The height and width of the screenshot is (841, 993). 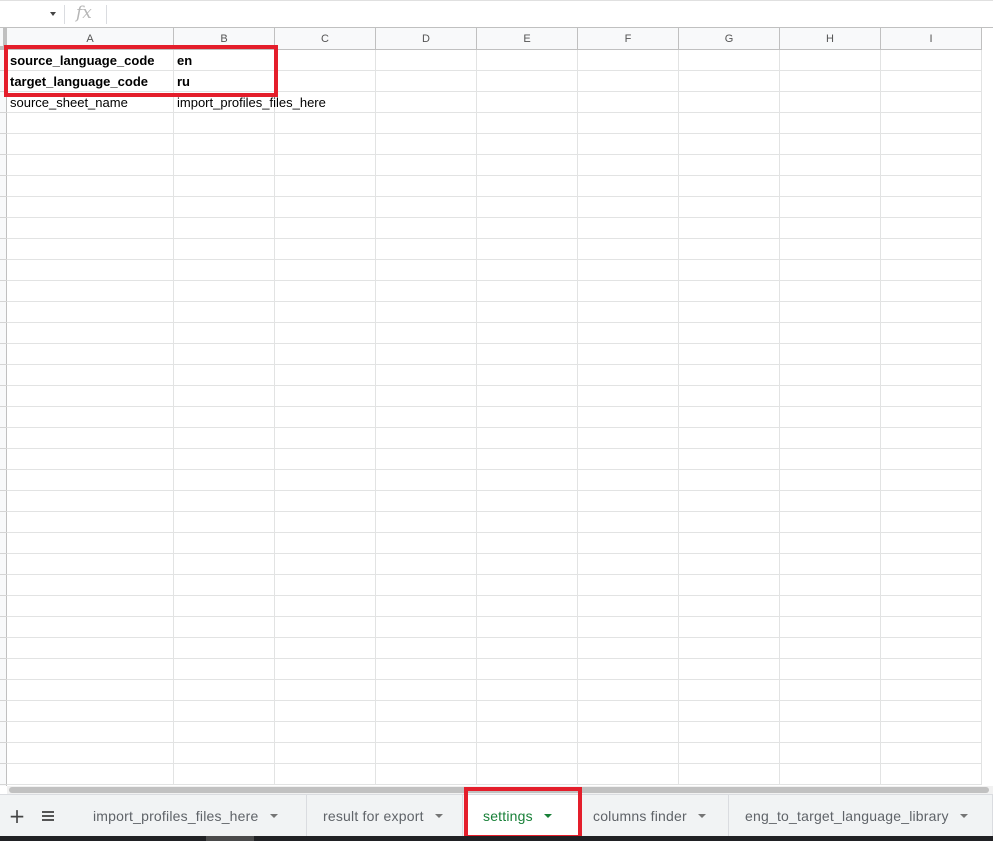 What do you see at coordinates (90, 774) in the screenshot?
I see `cell-a35` at bounding box center [90, 774].